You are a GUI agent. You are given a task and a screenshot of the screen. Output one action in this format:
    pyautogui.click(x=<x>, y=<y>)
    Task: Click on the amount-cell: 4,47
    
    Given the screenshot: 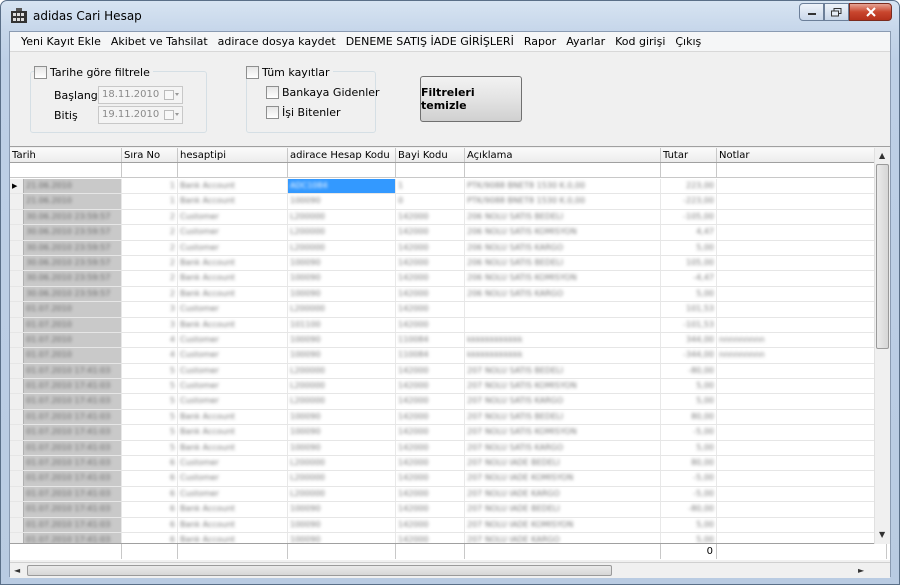 What is the action you would take?
    pyautogui.click(x=689, y=232)
    